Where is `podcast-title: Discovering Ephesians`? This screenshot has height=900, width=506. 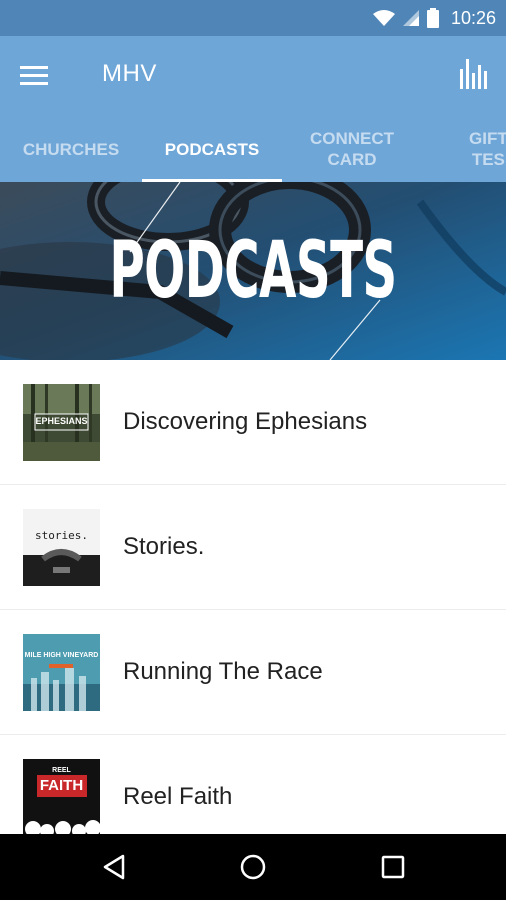 podcast-title: Discovering Ephesians is located at coordinates (245, 421).